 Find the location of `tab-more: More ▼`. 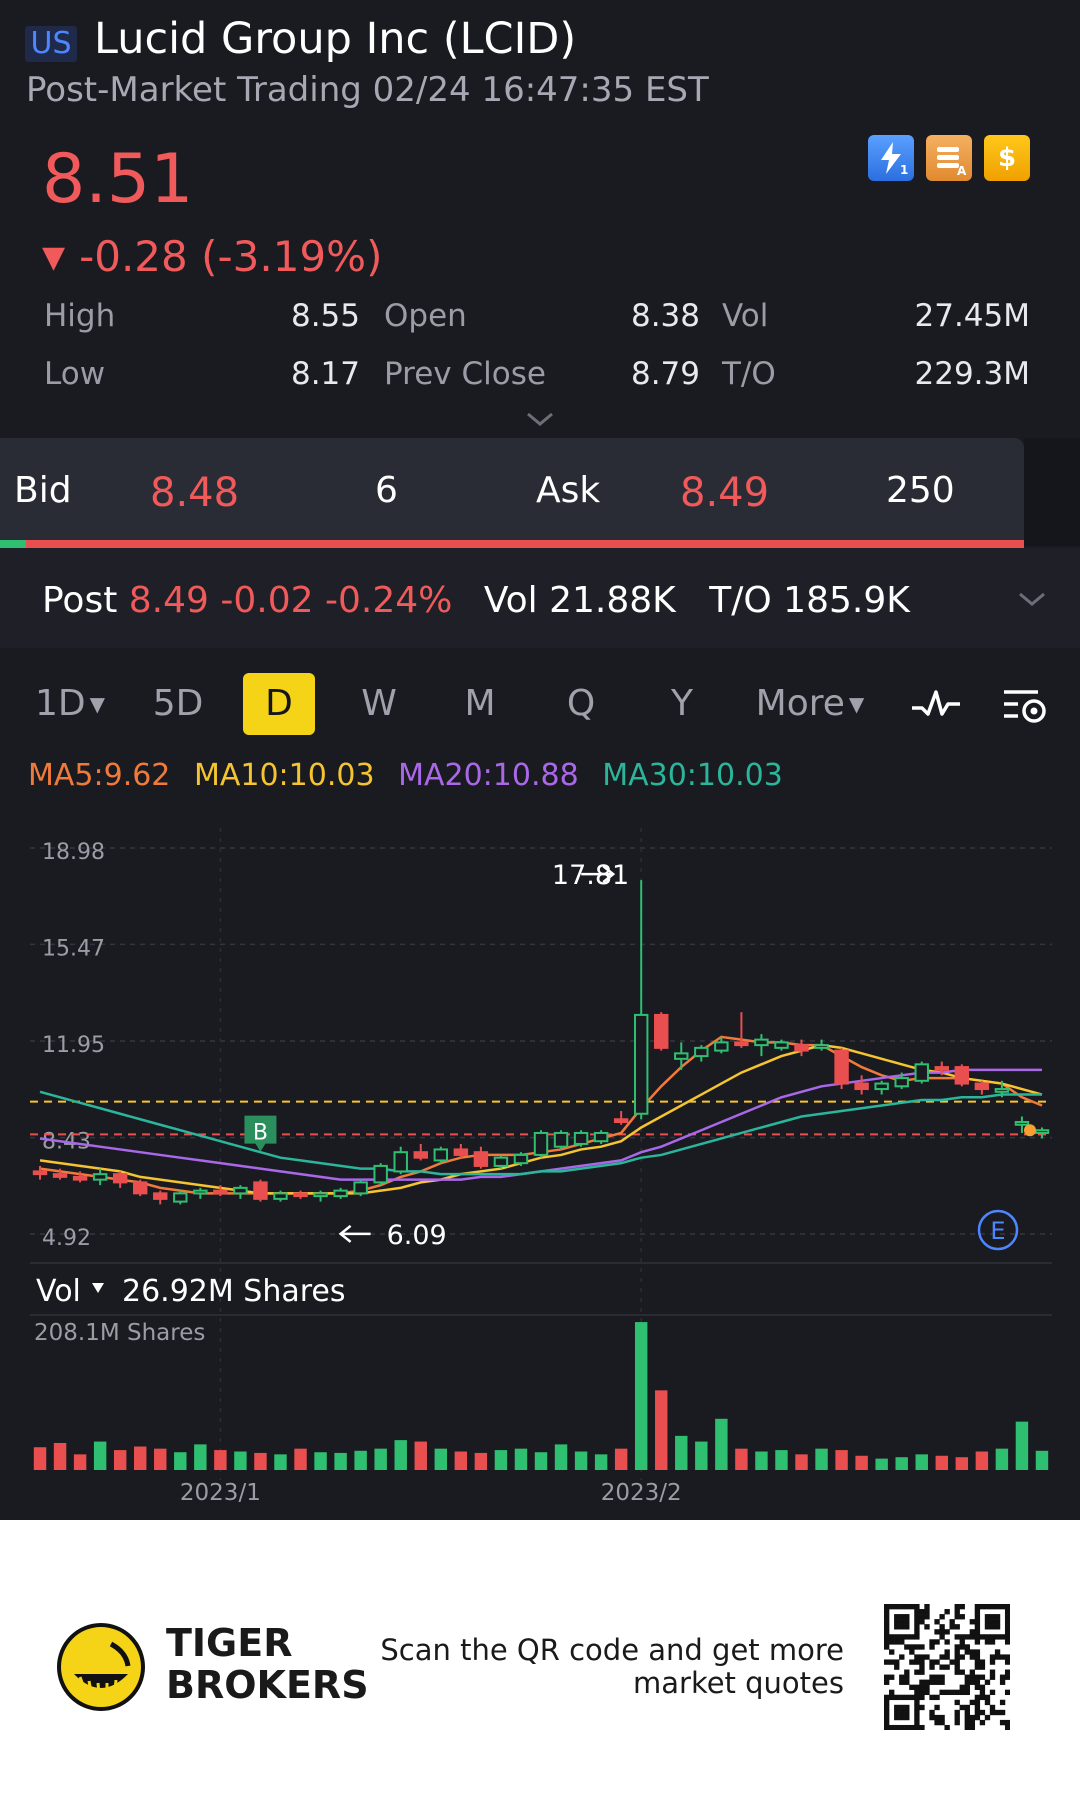

tab-more: More ▼ is located at coordinates (810, 704).